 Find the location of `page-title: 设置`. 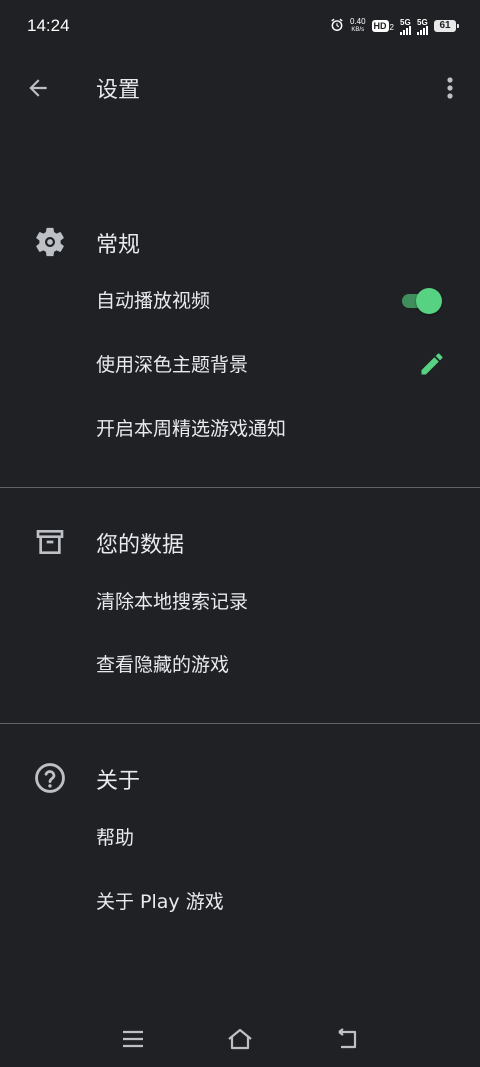

page-title: 设置 is located at coordinates (118, 90).